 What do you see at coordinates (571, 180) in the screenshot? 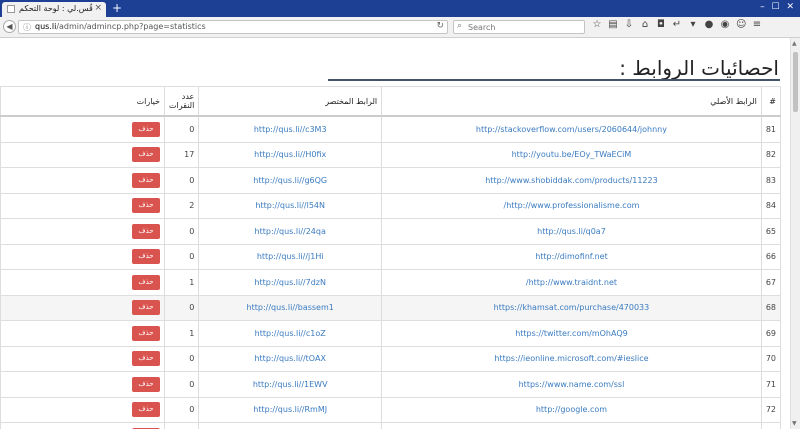
I see `original-link: http://www.shobiddak.com/products/11223` at bounding box center [571, 180].